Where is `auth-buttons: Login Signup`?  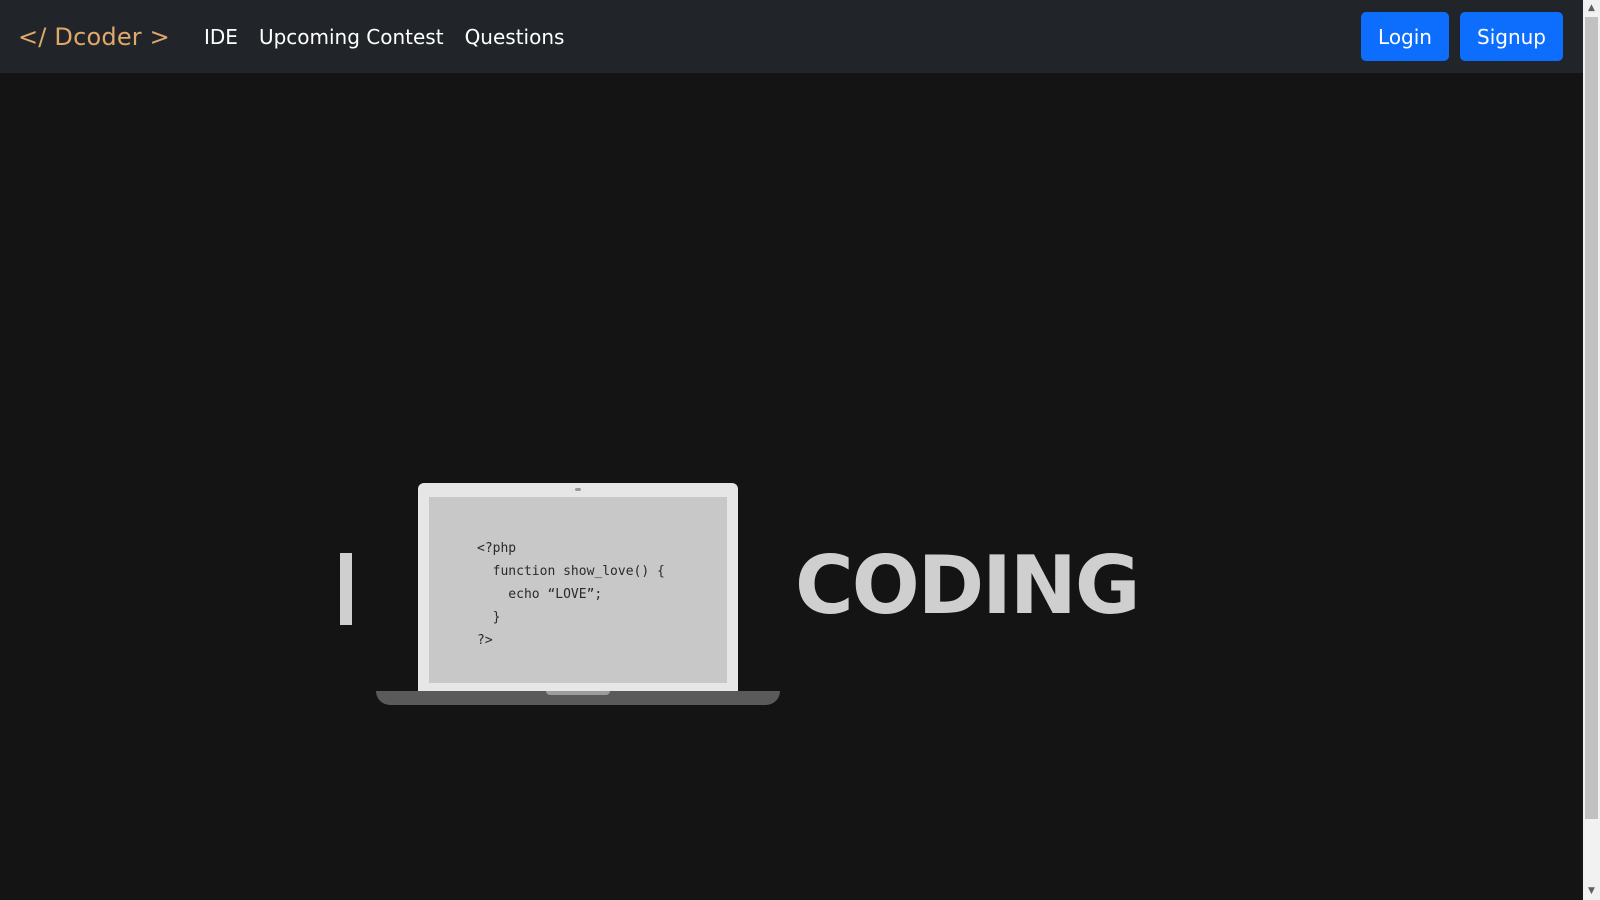
auth-buttons: Login Signup is located at coordinates (1462, 36).